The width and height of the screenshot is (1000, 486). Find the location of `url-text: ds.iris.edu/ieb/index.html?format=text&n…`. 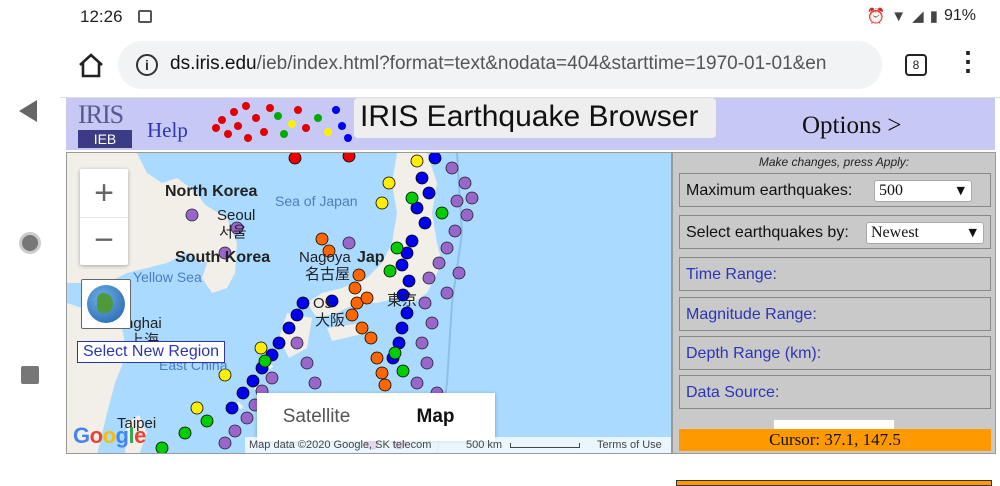

url-text: ds.iris.edu/ieb/index.html?format=text&n… is located at coordinates (498, 64).